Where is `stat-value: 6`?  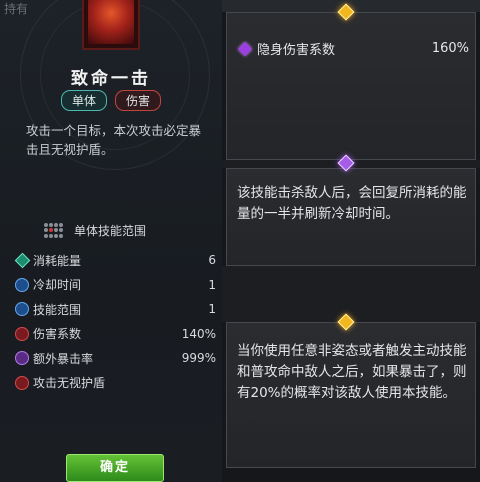 stat-value: 6 is located at coordinates (212, 260).